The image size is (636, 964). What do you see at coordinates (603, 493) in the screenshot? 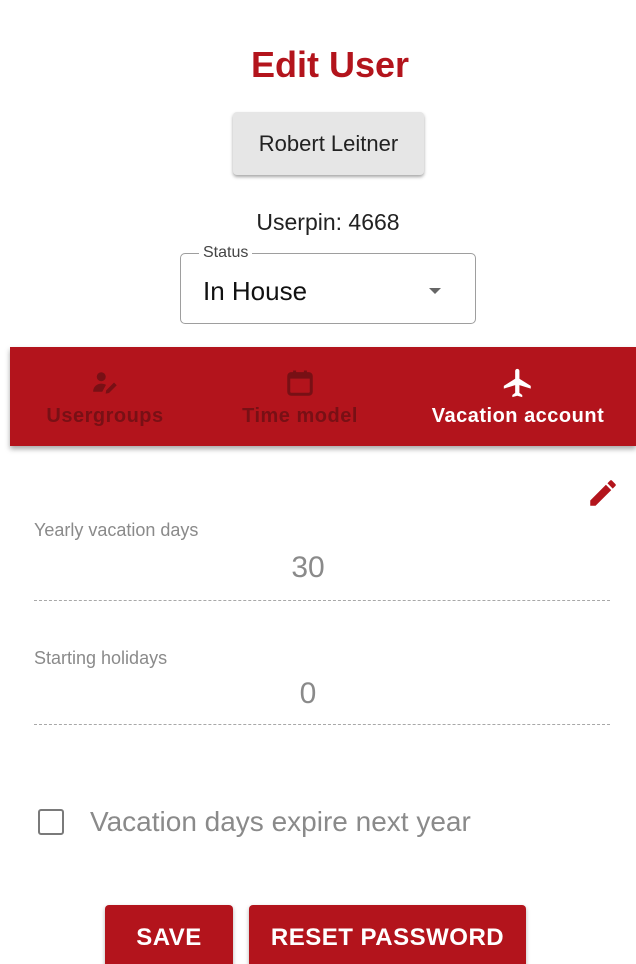
I see `pencil-icon` at bounding box center [603, 493].